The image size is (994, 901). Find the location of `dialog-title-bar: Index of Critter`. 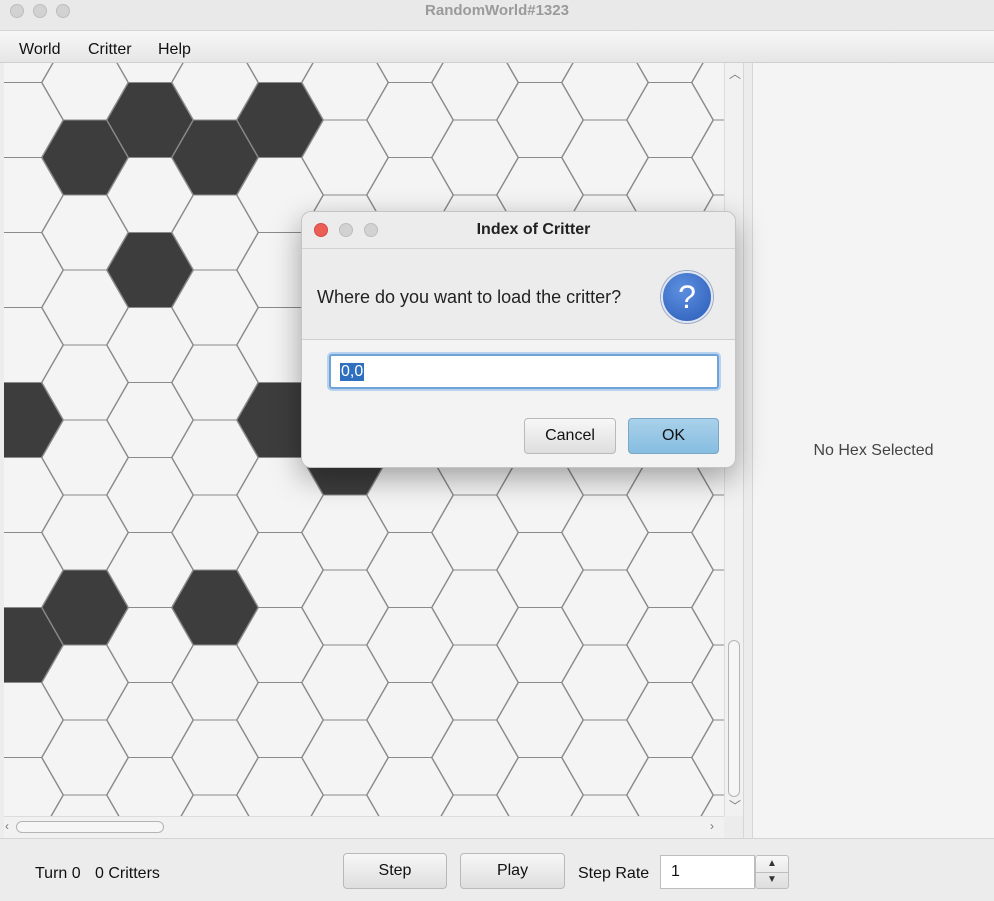

dialog-title-bar: Index of Critter is located at coordinates (518, 230).